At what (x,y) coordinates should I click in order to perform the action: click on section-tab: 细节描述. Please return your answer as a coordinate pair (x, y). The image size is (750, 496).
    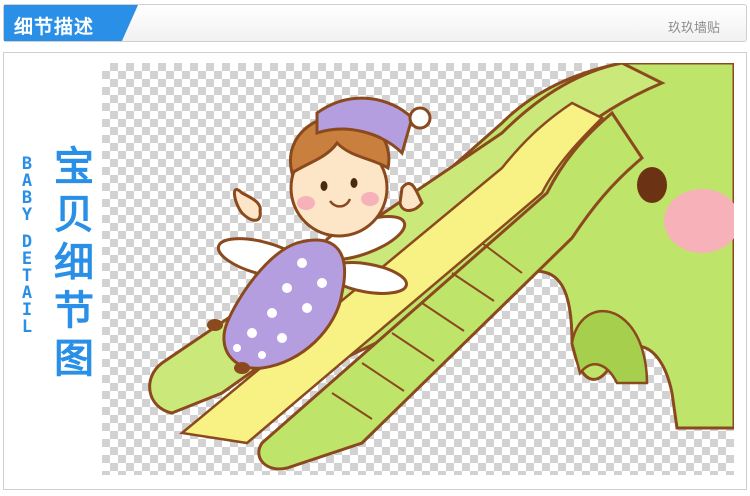
    Looking at the image, I should click on (71, 23).